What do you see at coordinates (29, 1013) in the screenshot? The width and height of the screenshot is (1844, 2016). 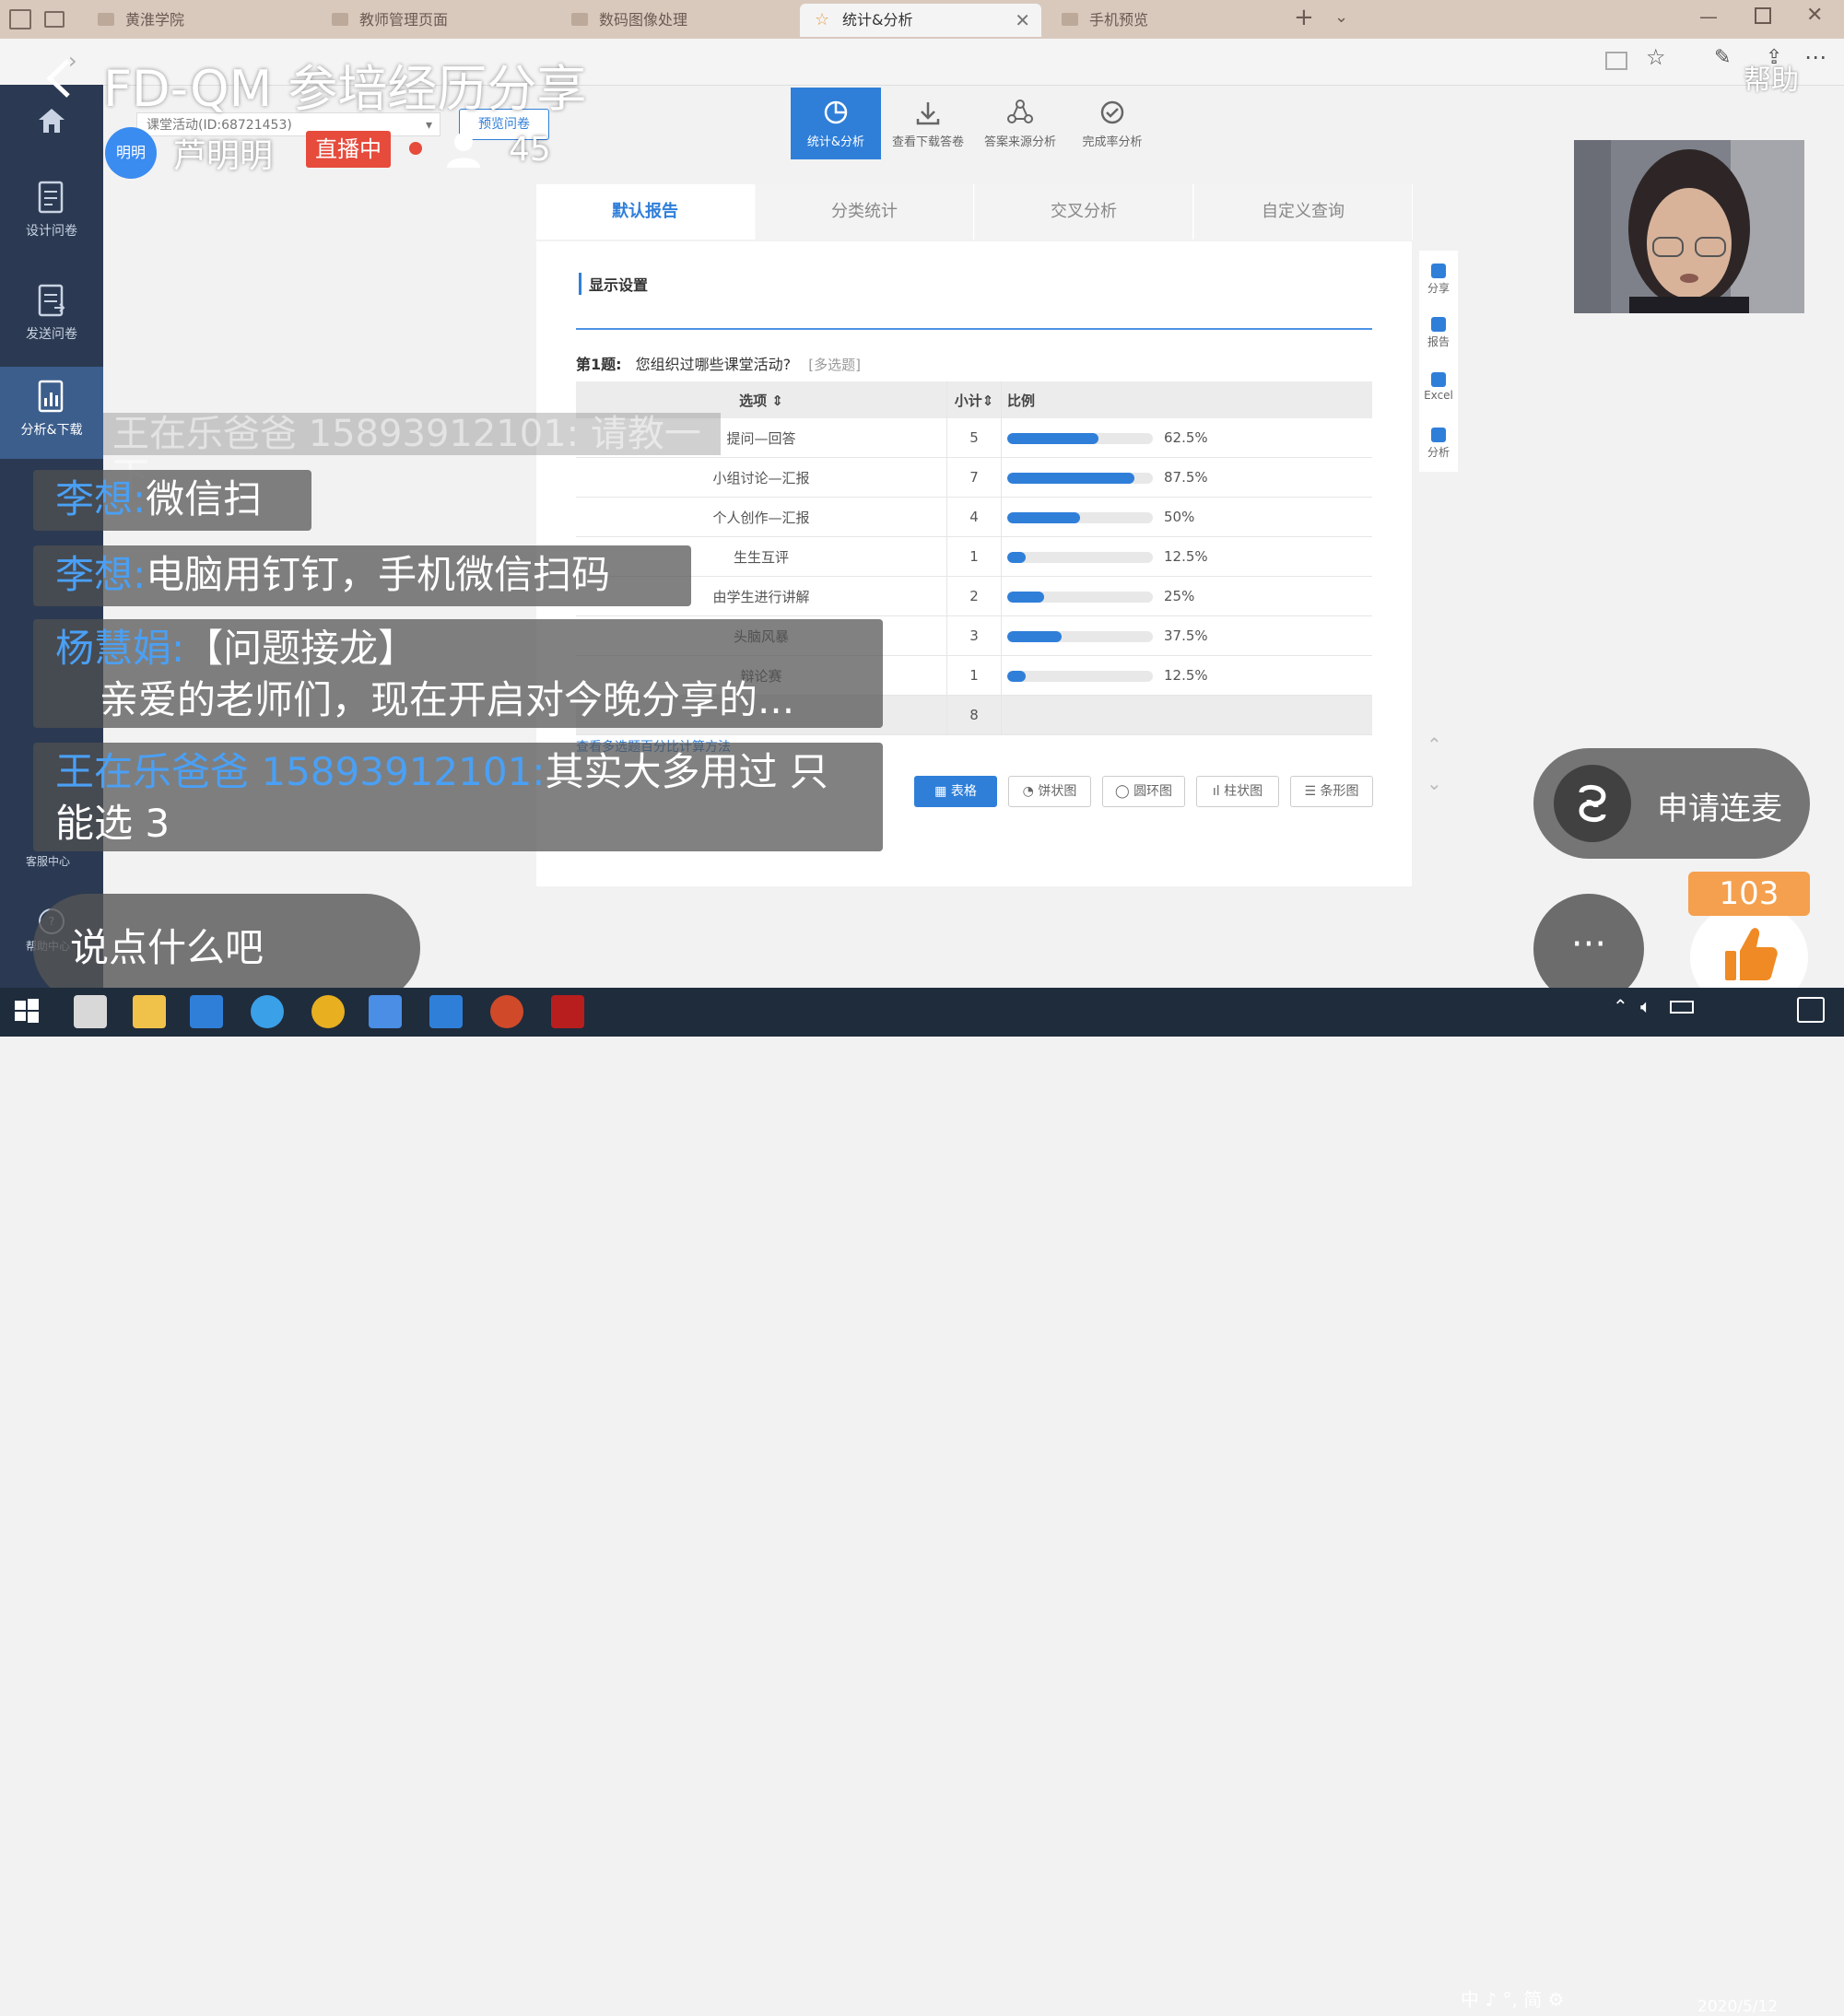 I see `windows-start-icon` at bounding box center [29, 1013].